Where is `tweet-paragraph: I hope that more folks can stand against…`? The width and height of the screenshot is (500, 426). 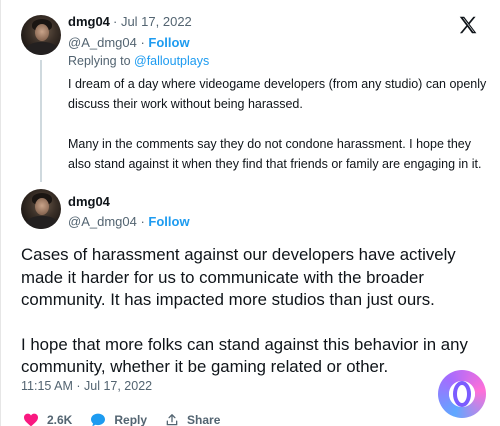 tweet-paragraph: I hope that more folks can stand against… is located at coordinates (244, 355).